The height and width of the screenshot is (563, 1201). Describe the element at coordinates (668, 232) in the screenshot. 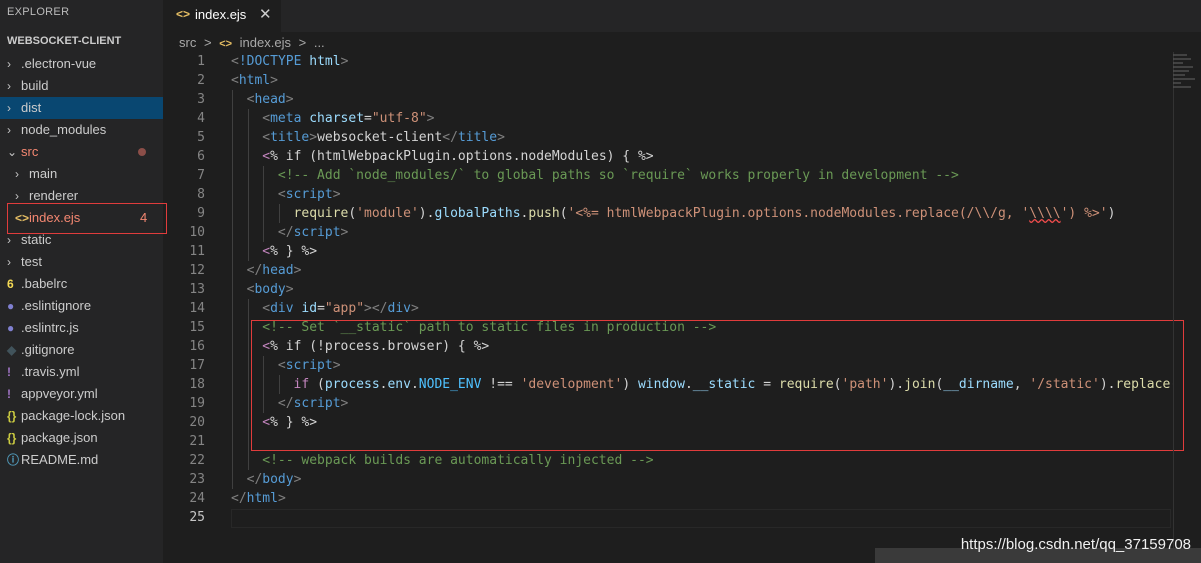

I see `code-line: 10 </script>` at that location.